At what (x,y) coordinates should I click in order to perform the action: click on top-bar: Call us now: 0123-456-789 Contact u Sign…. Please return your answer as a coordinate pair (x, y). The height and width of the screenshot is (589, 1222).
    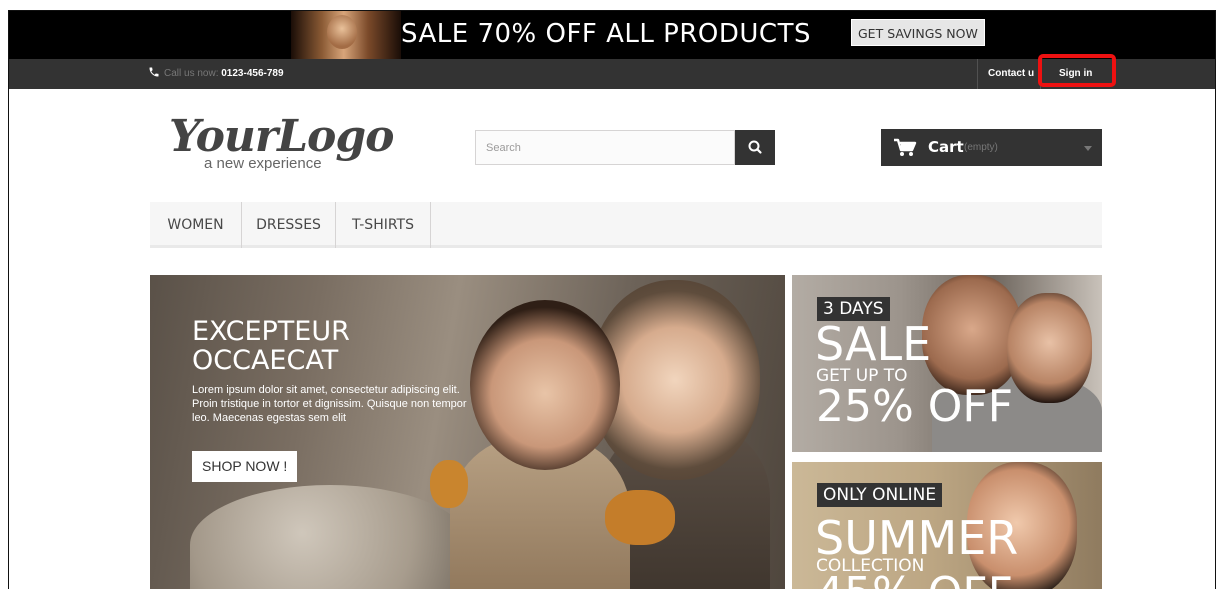
    Looking at the image, I should click on (612, 74).